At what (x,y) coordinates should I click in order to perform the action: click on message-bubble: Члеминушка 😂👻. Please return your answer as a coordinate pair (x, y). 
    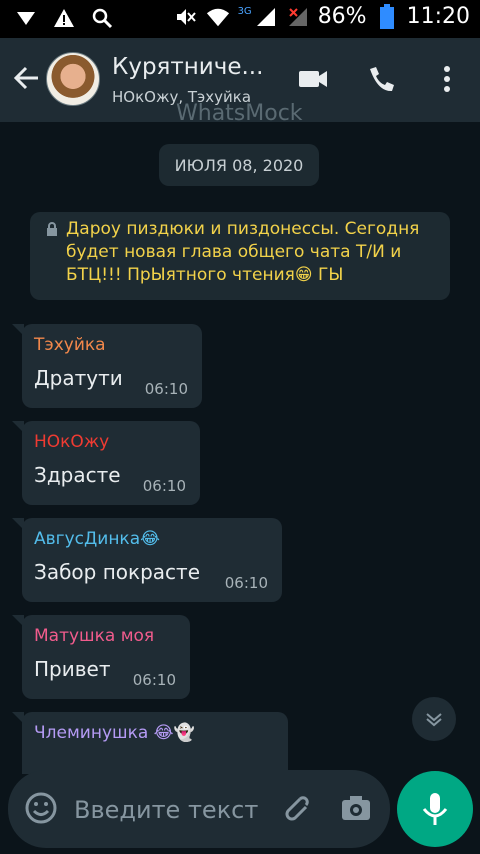
    Looking at the image, I should click on (150, 743).